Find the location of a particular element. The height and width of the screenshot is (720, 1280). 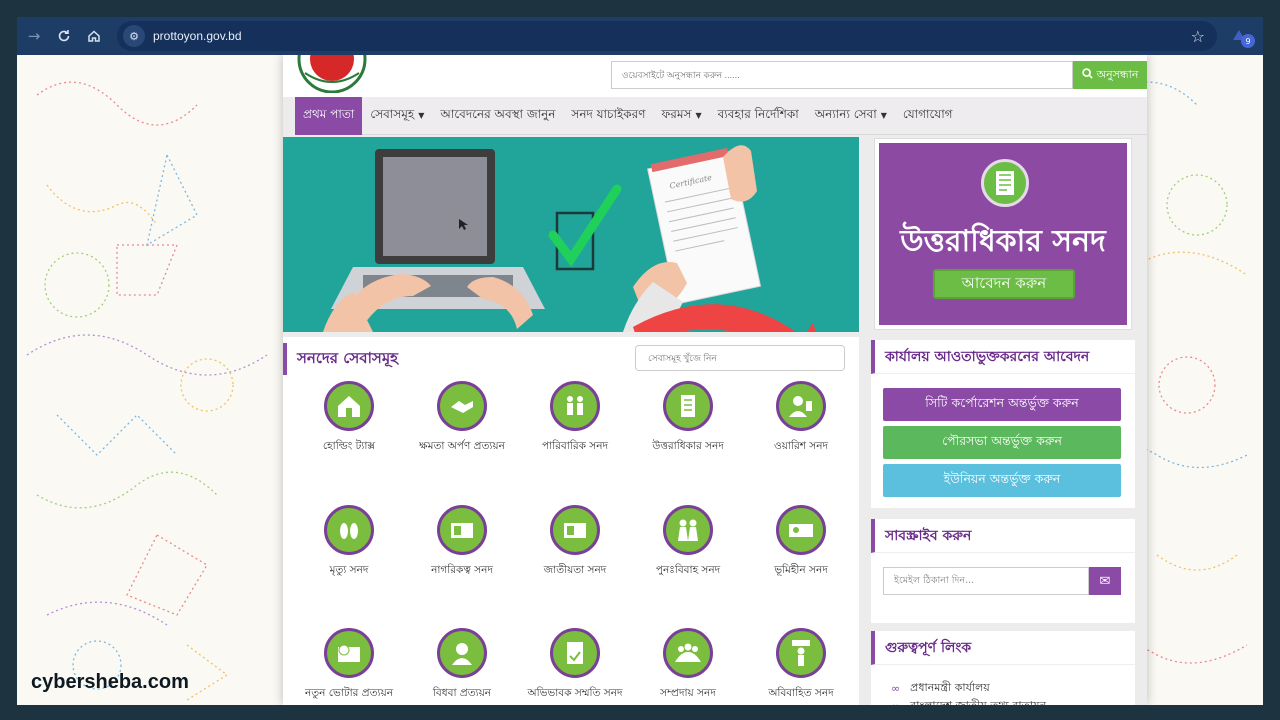

community-icon is located at coordinates (688, 653).